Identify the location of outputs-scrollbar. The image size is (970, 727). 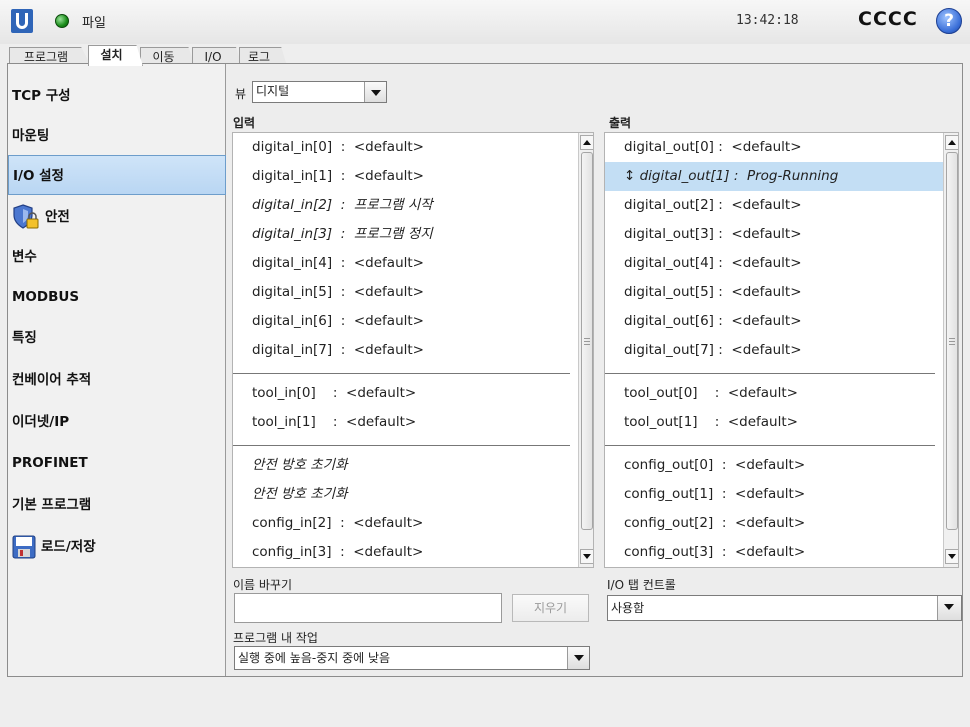
(950, 350).